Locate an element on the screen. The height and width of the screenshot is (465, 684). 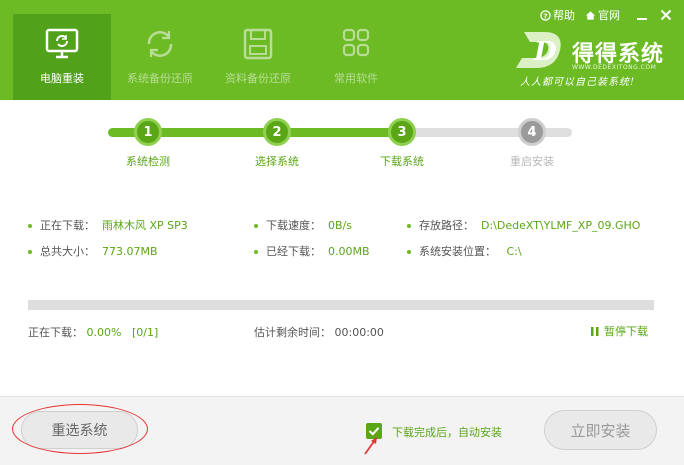
info-speed-value: 0B/s is located at coordinates (340, 225).